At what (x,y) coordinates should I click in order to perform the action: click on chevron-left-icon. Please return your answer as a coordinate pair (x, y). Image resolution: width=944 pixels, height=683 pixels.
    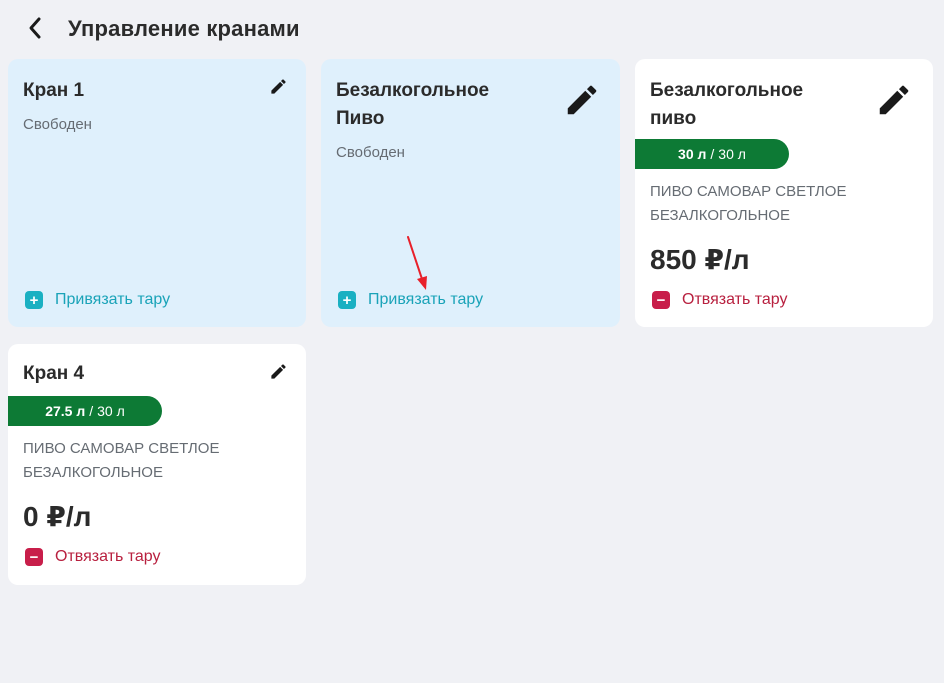
    Looking at the image, I should click on (35, 28).